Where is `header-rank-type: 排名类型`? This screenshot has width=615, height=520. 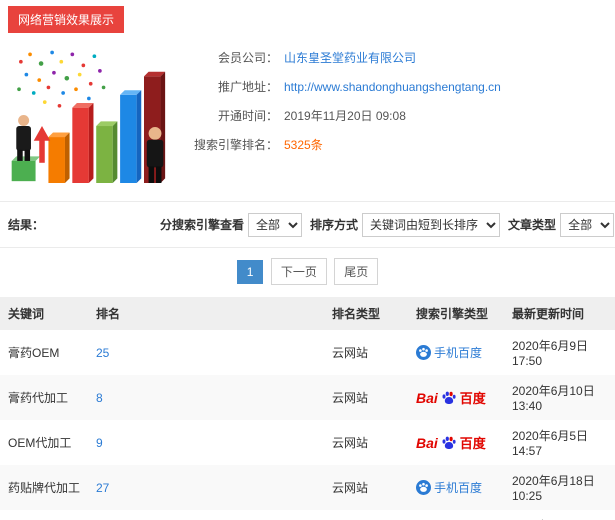 header-rank-type: 排名类型 is located at coordinates (366, 313).